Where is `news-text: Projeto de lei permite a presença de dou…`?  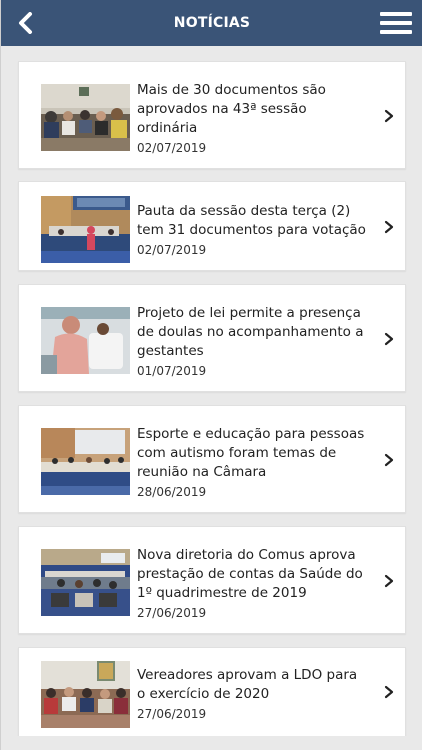 news-text: Projeto de lei permite a presença de dou… is located at coordinates (253, 341).